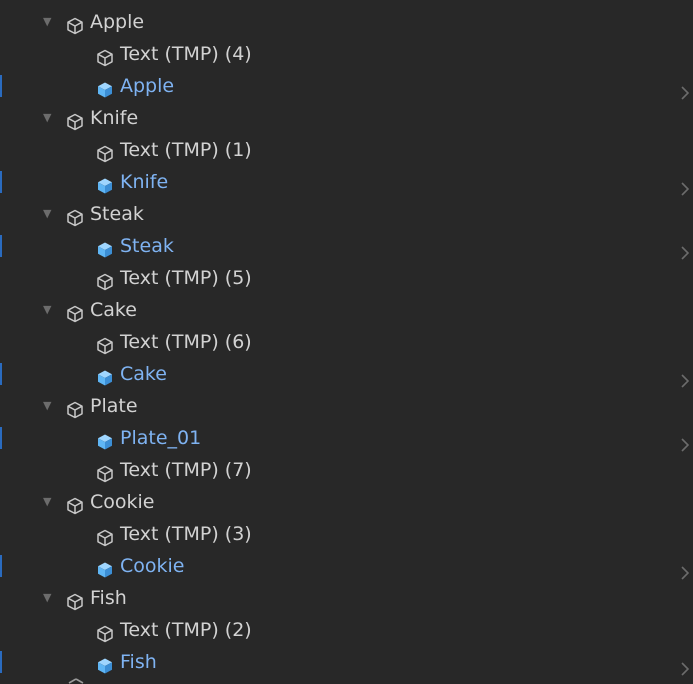 Image resolution: width=693 pixels, height=684 pixels. Describe the element at coordinates (352, 470) in the screenshot. I see `gameobject-item: Text (TMP) (7)` at that location.